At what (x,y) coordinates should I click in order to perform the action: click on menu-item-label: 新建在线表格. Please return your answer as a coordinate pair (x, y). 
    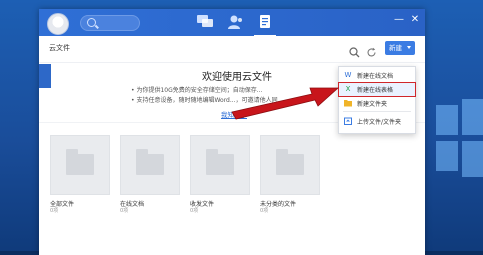
    Looking at the image, I should click on (375, 90).